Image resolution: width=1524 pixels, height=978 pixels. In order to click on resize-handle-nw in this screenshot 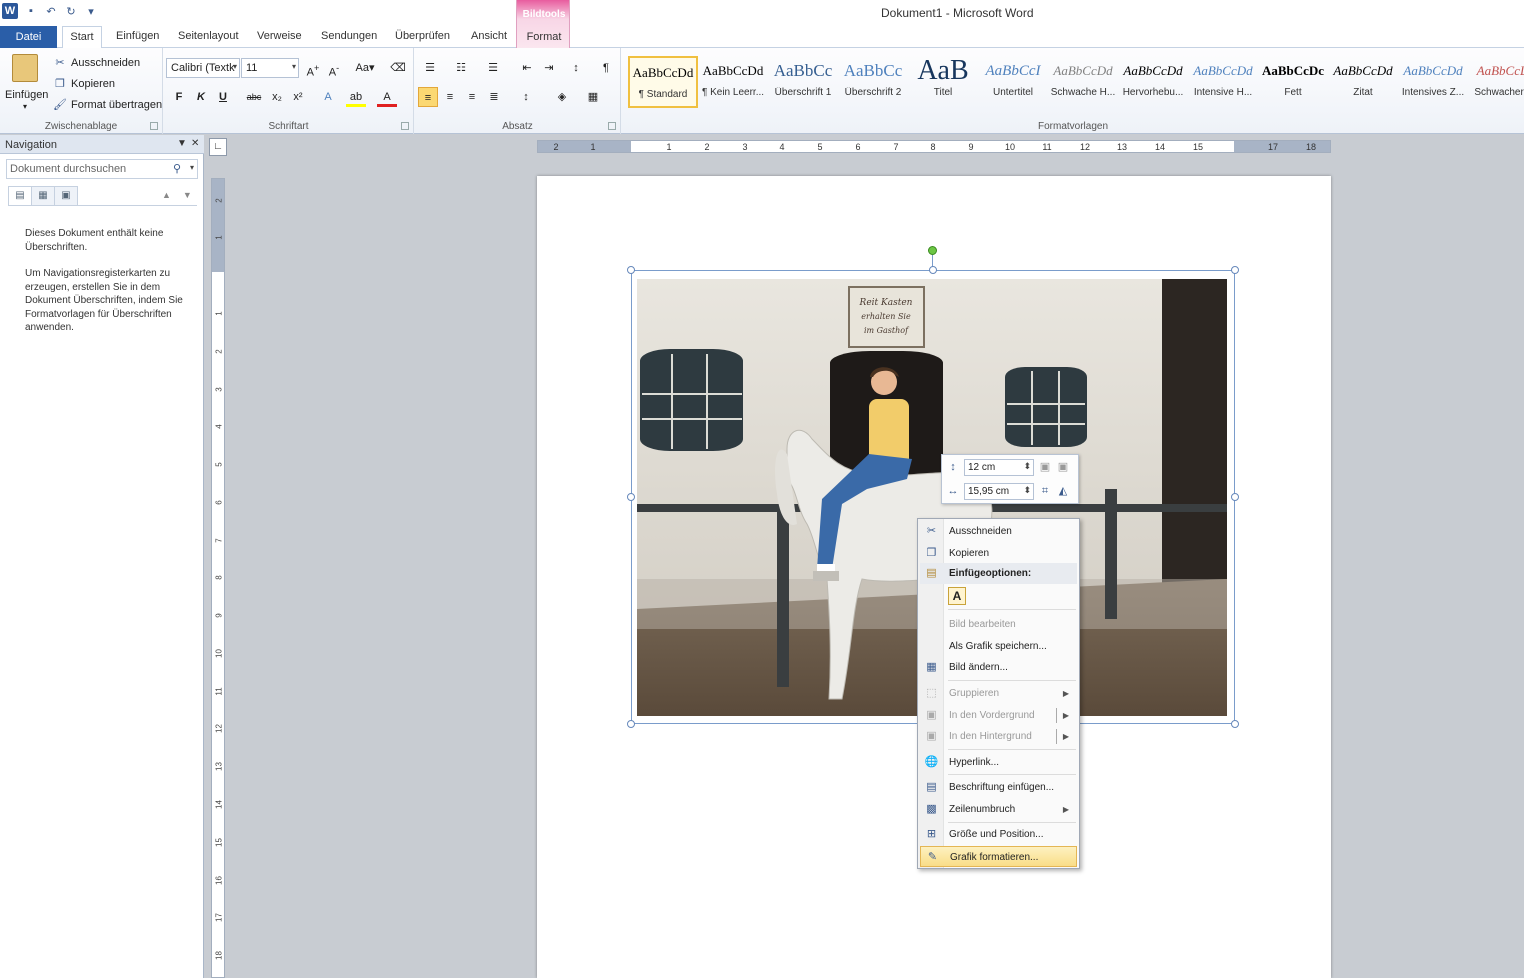, I will do `click(631, 270)`.